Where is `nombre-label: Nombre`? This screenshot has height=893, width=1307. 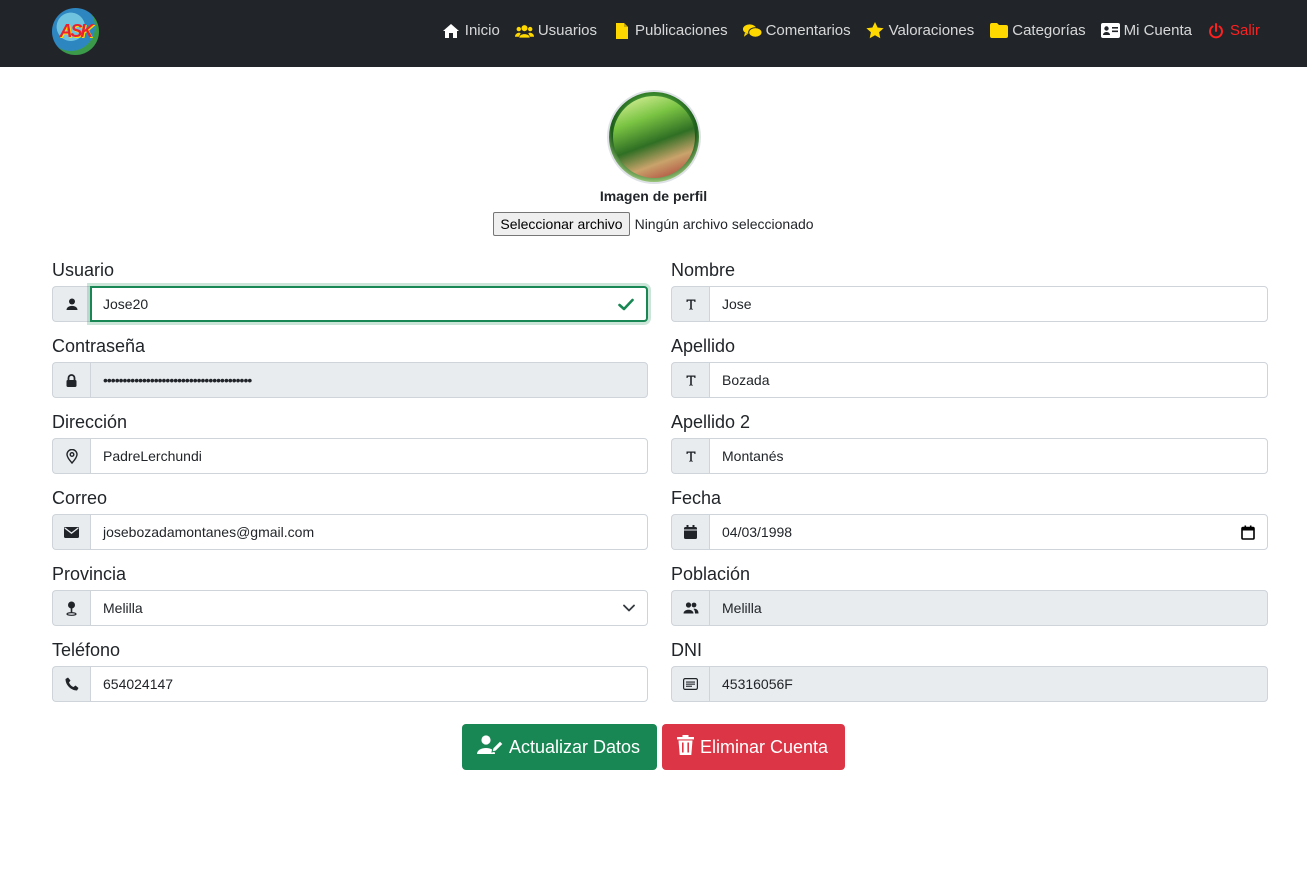
nombre-label: Nombre is located at coordinates (703, 270).